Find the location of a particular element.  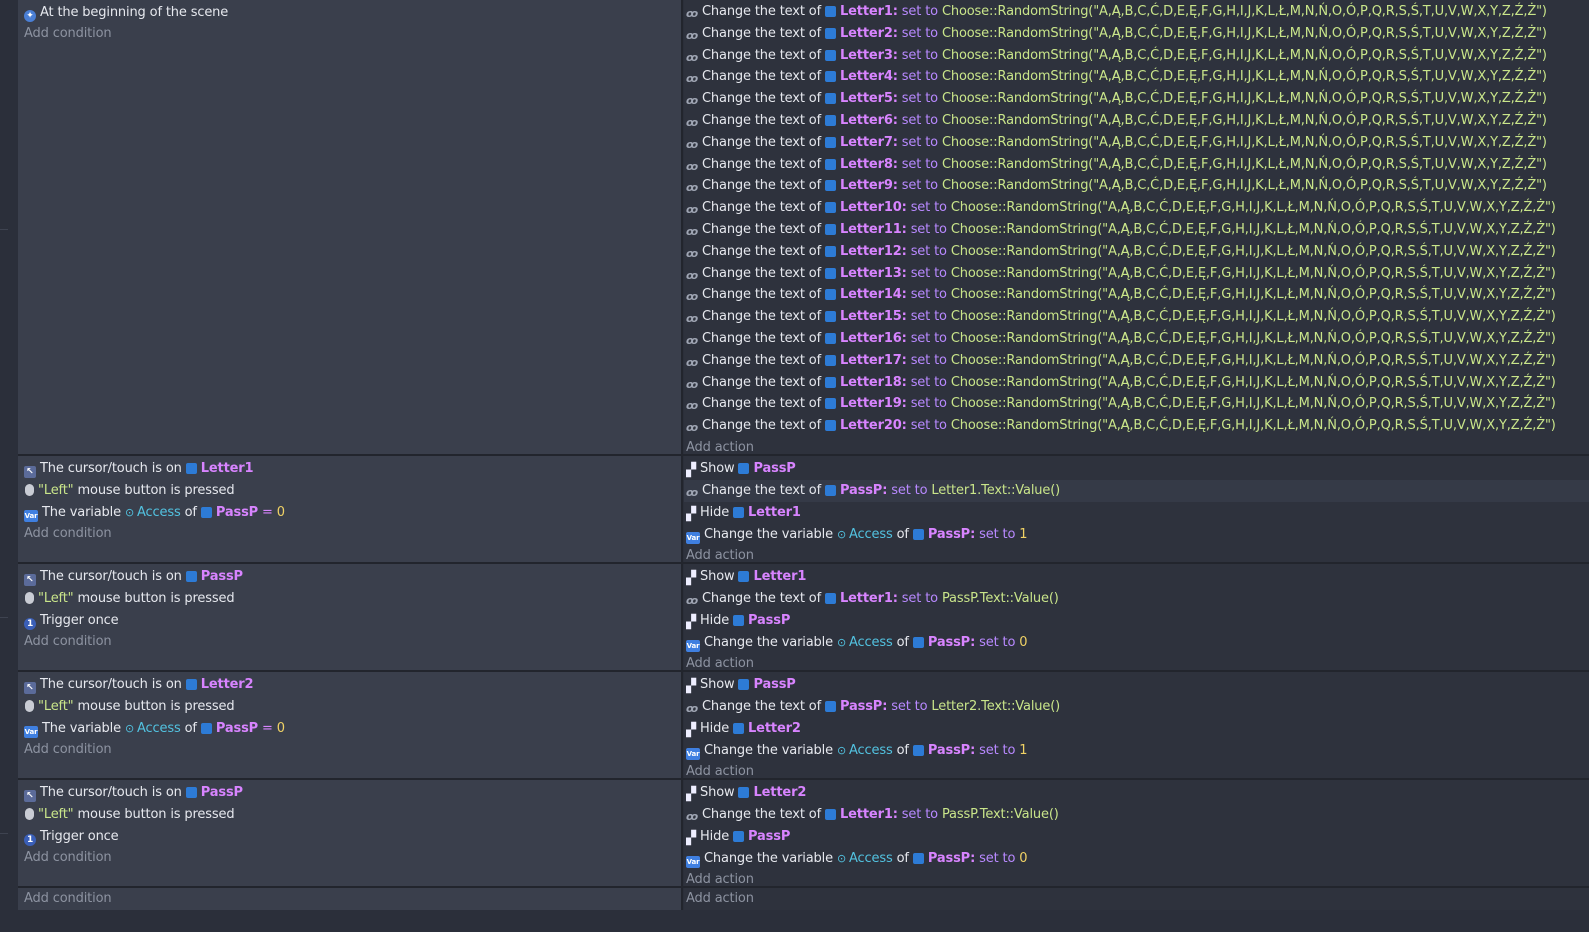

action-show: ▞ Show Letter1 is located at coordinates (746, 577).